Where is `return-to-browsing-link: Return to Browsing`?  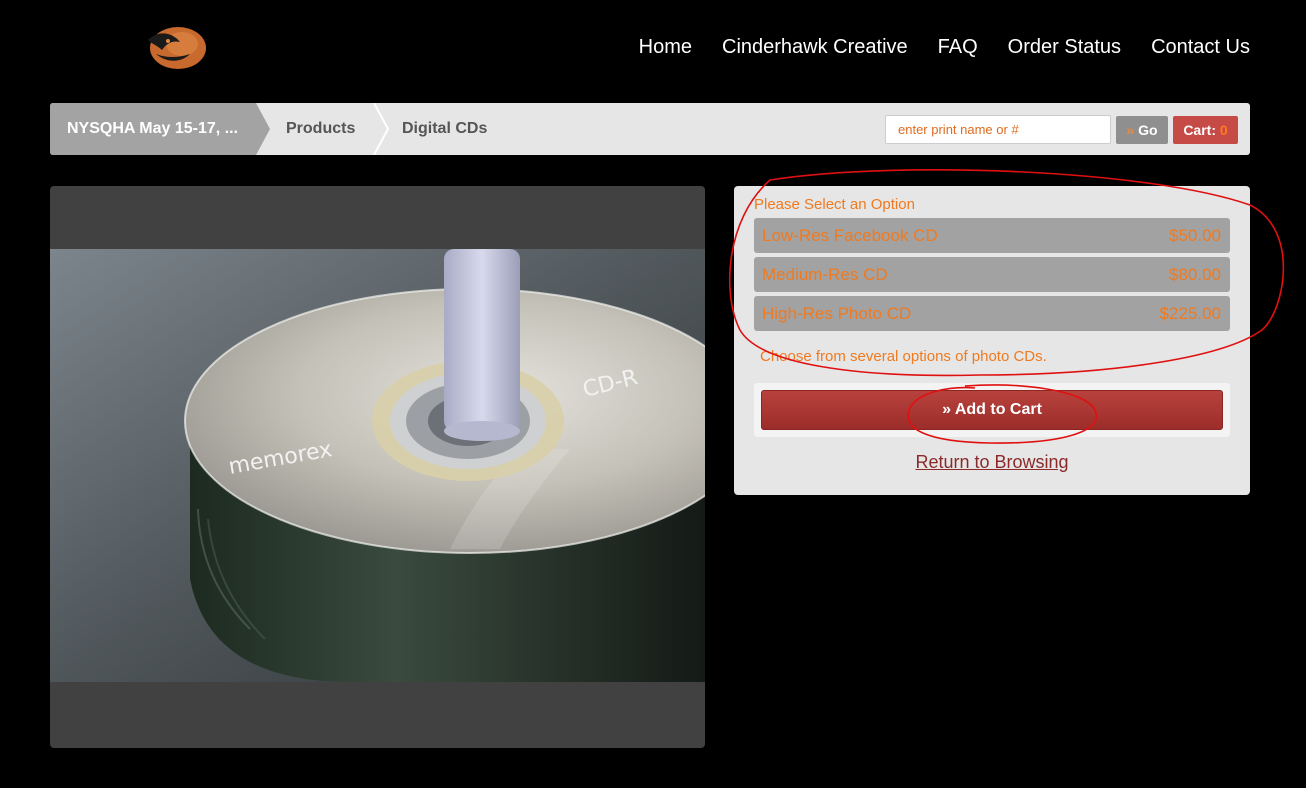
return-to-browsing-link: Return to Browsing is located at coordinates (992, 462).